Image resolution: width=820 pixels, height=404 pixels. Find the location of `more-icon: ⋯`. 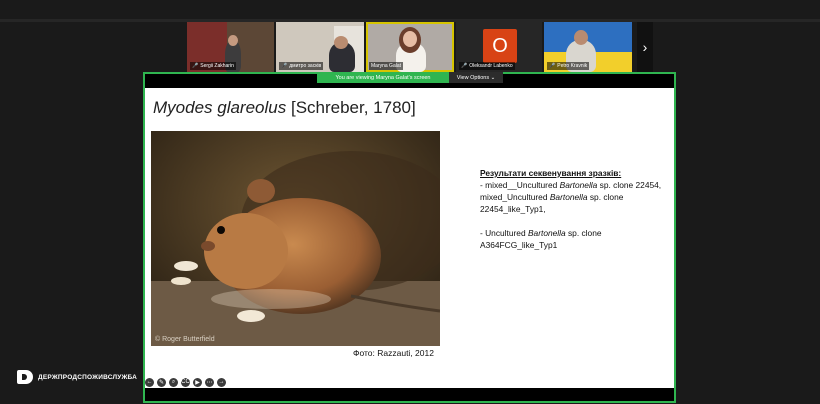

more-icon: ⋯ is located at coordinates (209, 382).